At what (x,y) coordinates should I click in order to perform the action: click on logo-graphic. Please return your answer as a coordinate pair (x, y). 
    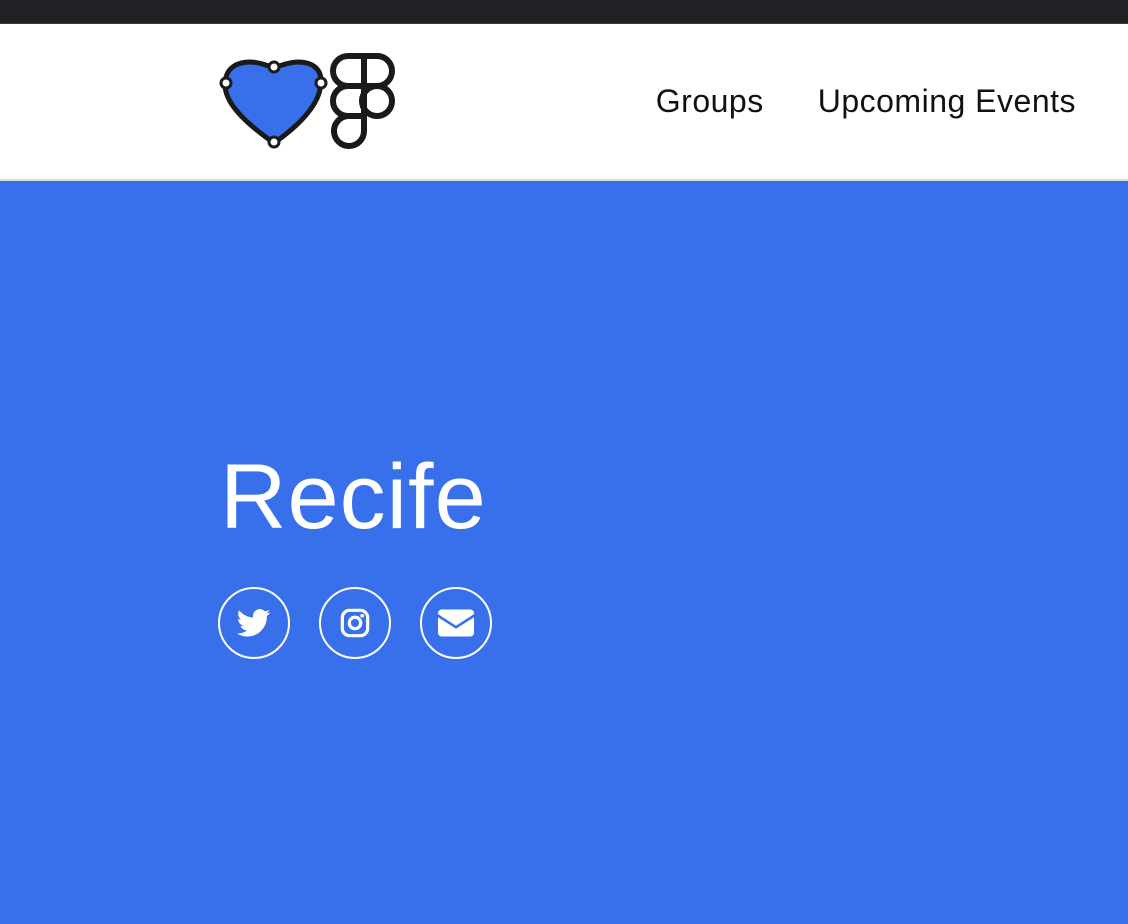
    Looking at the image, I should click on (307, 101).